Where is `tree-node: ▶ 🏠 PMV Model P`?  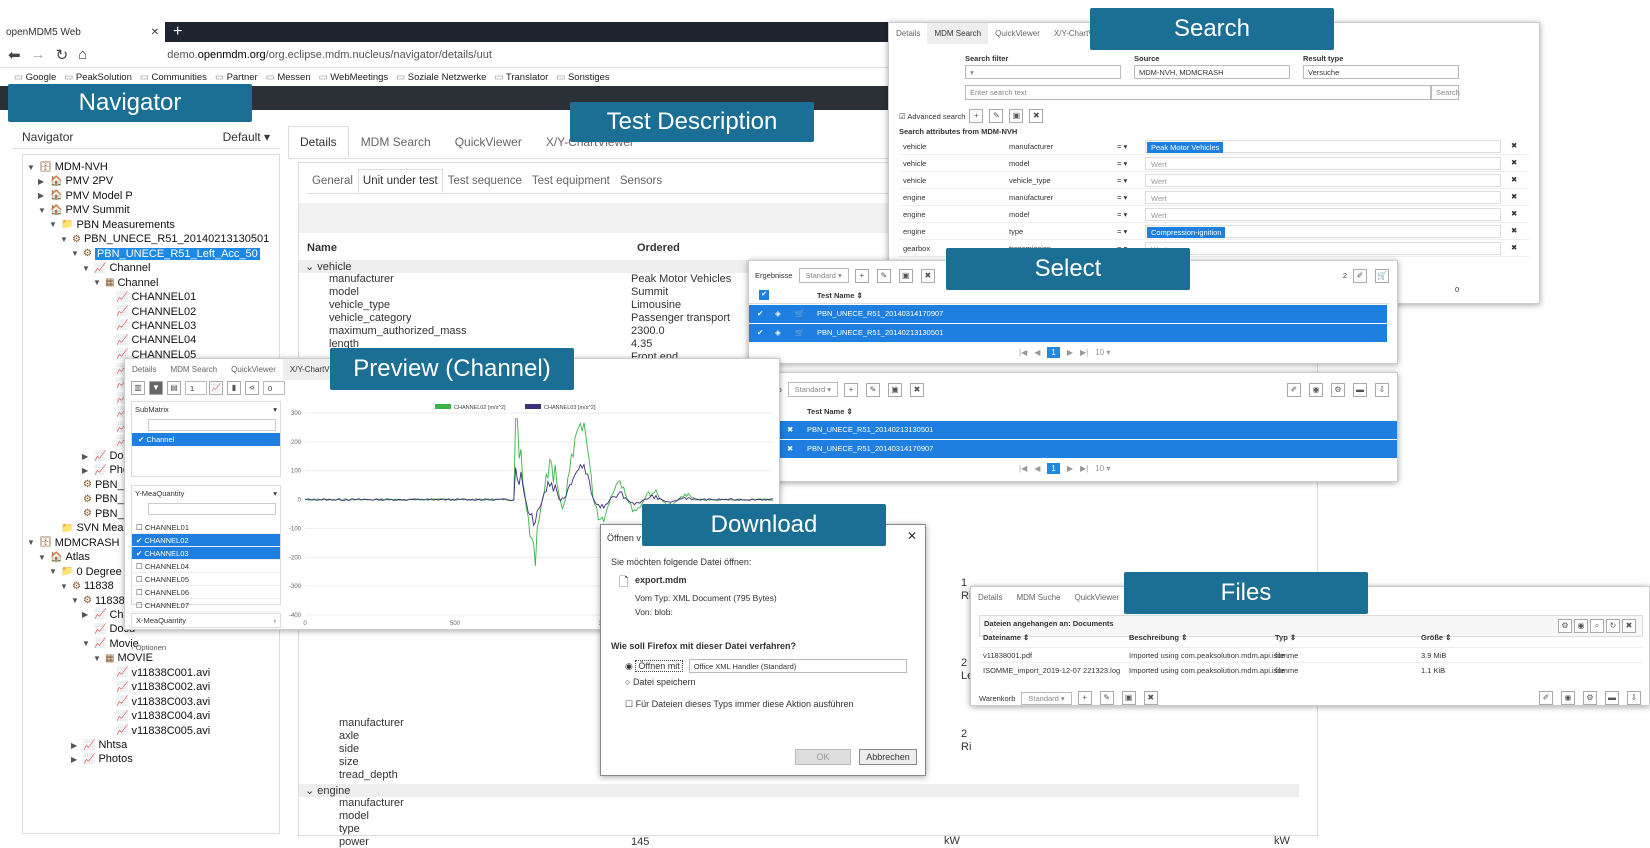
tree-node: ▶ 🏠 PMV Model P is located at coordinates (85, 196).